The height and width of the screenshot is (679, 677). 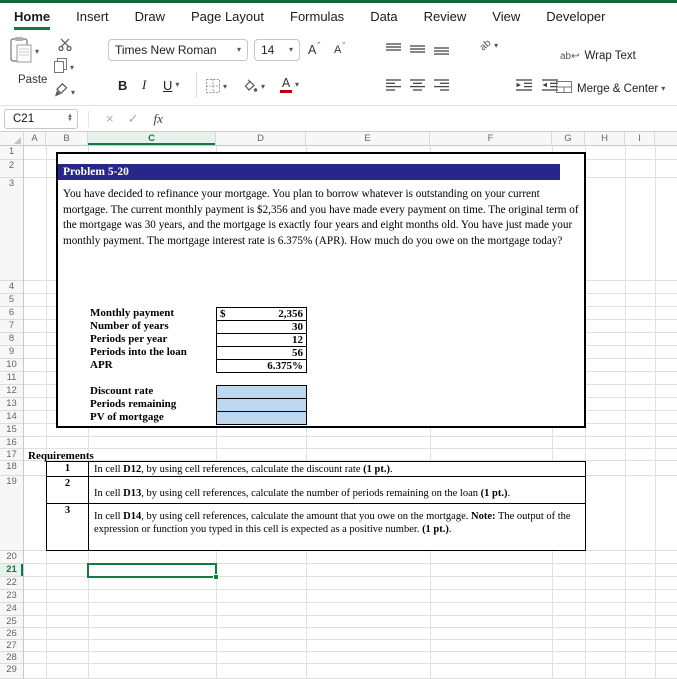 What do you see at coordinates (178, 50) in the screenshot?
I see `font-name-select: Times New Roman ▾` at bounding box center [178, 50].